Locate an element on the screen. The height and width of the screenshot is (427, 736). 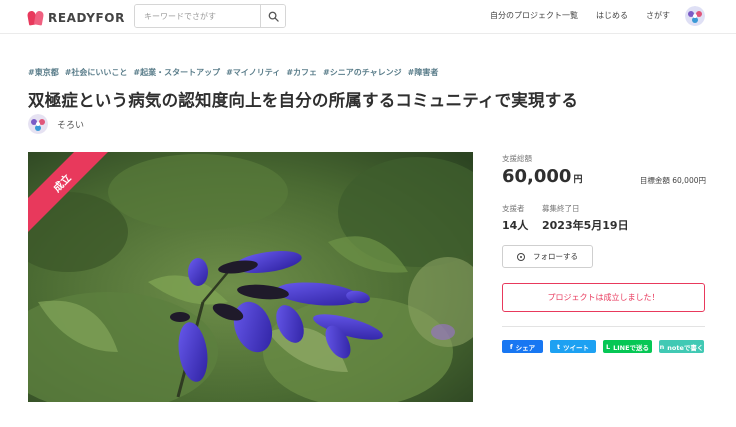
search-input is located at coordinates (197, 16).